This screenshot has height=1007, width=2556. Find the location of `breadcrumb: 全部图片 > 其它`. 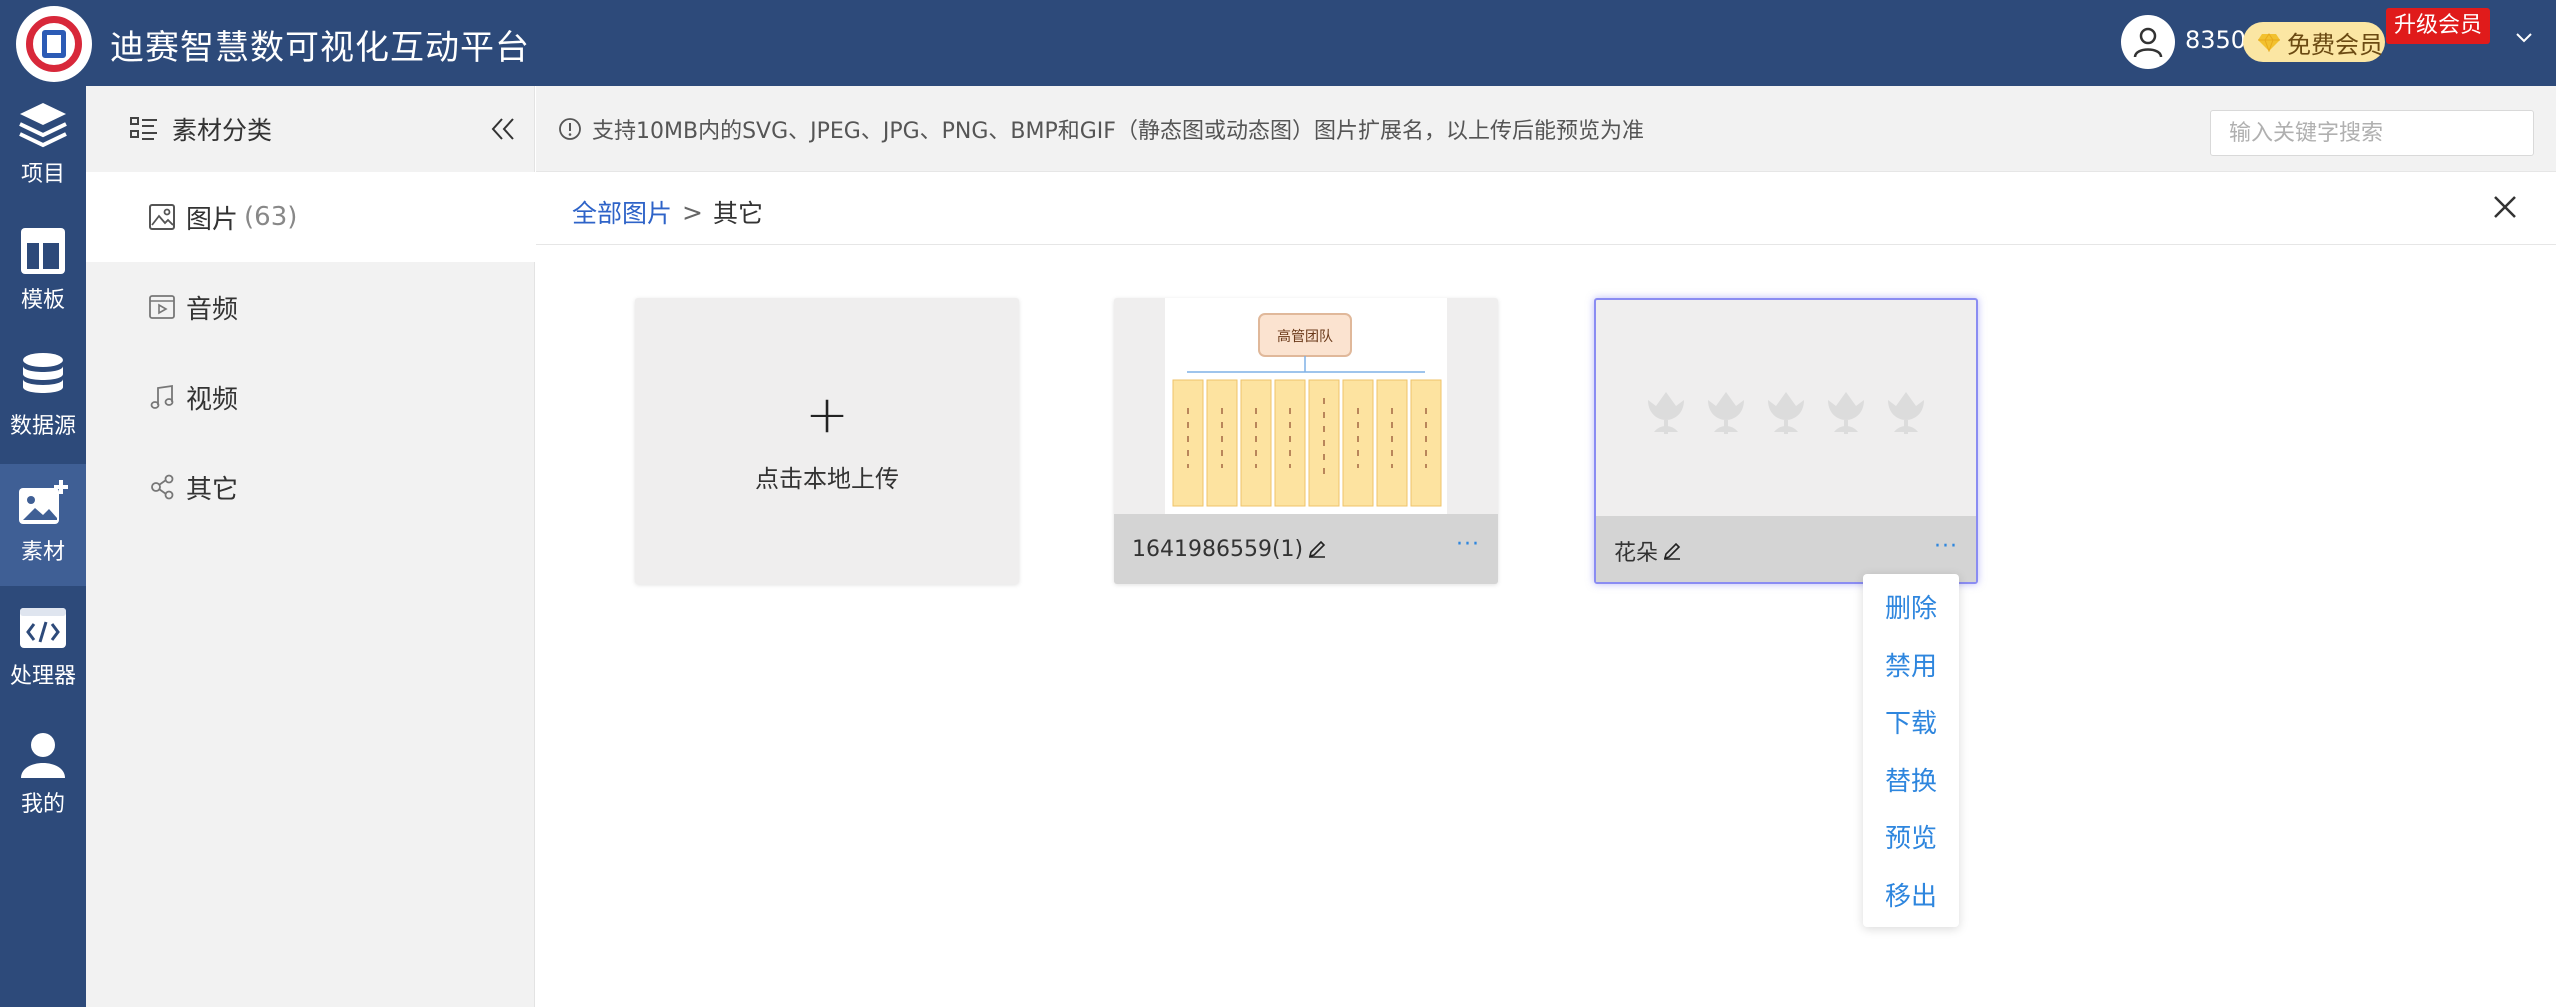

breadcrumb: 全部图片 > 其它 is located at coordinates (667, 212).